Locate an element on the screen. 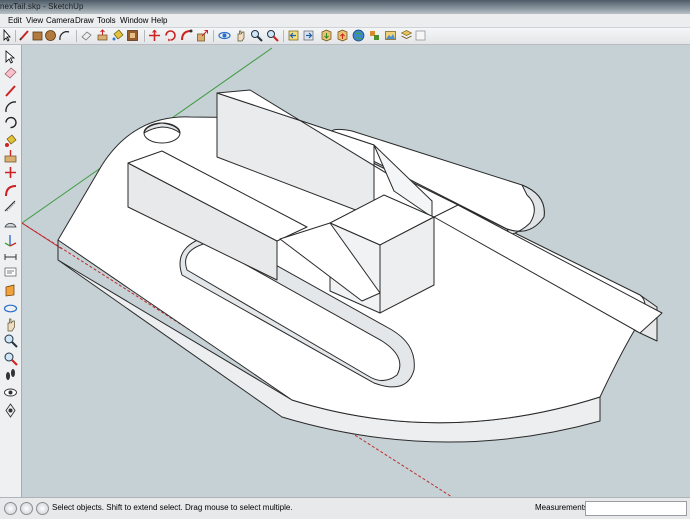  tape-measure-icon is located at coordinates (10, 206).